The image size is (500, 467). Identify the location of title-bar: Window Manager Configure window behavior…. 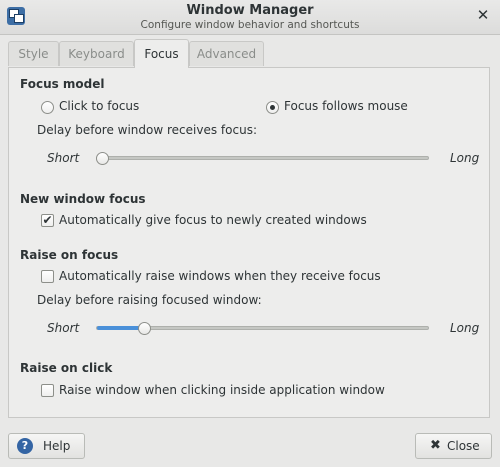
(250, 17).